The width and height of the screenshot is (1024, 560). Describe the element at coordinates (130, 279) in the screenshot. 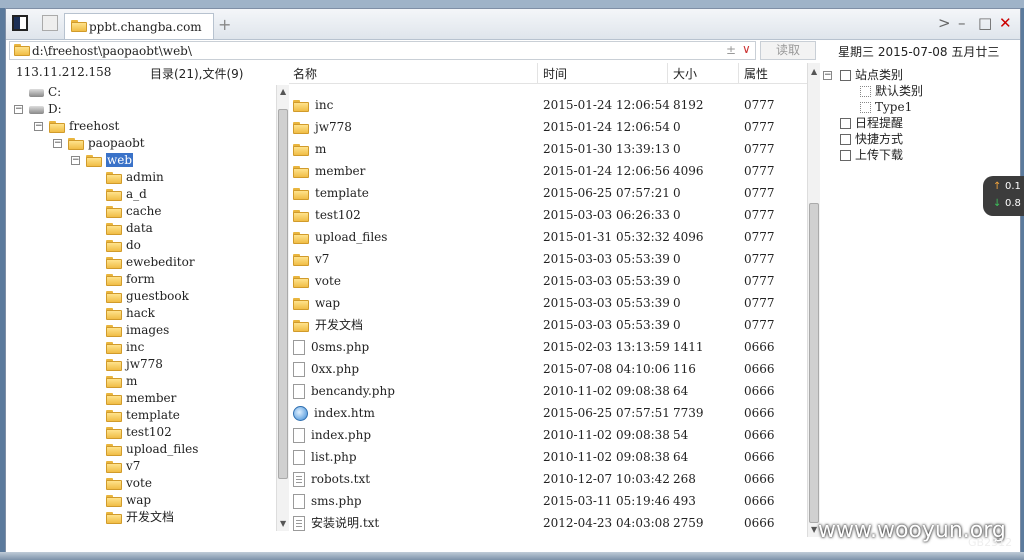

I see `tree-node-folder: form` at that location.